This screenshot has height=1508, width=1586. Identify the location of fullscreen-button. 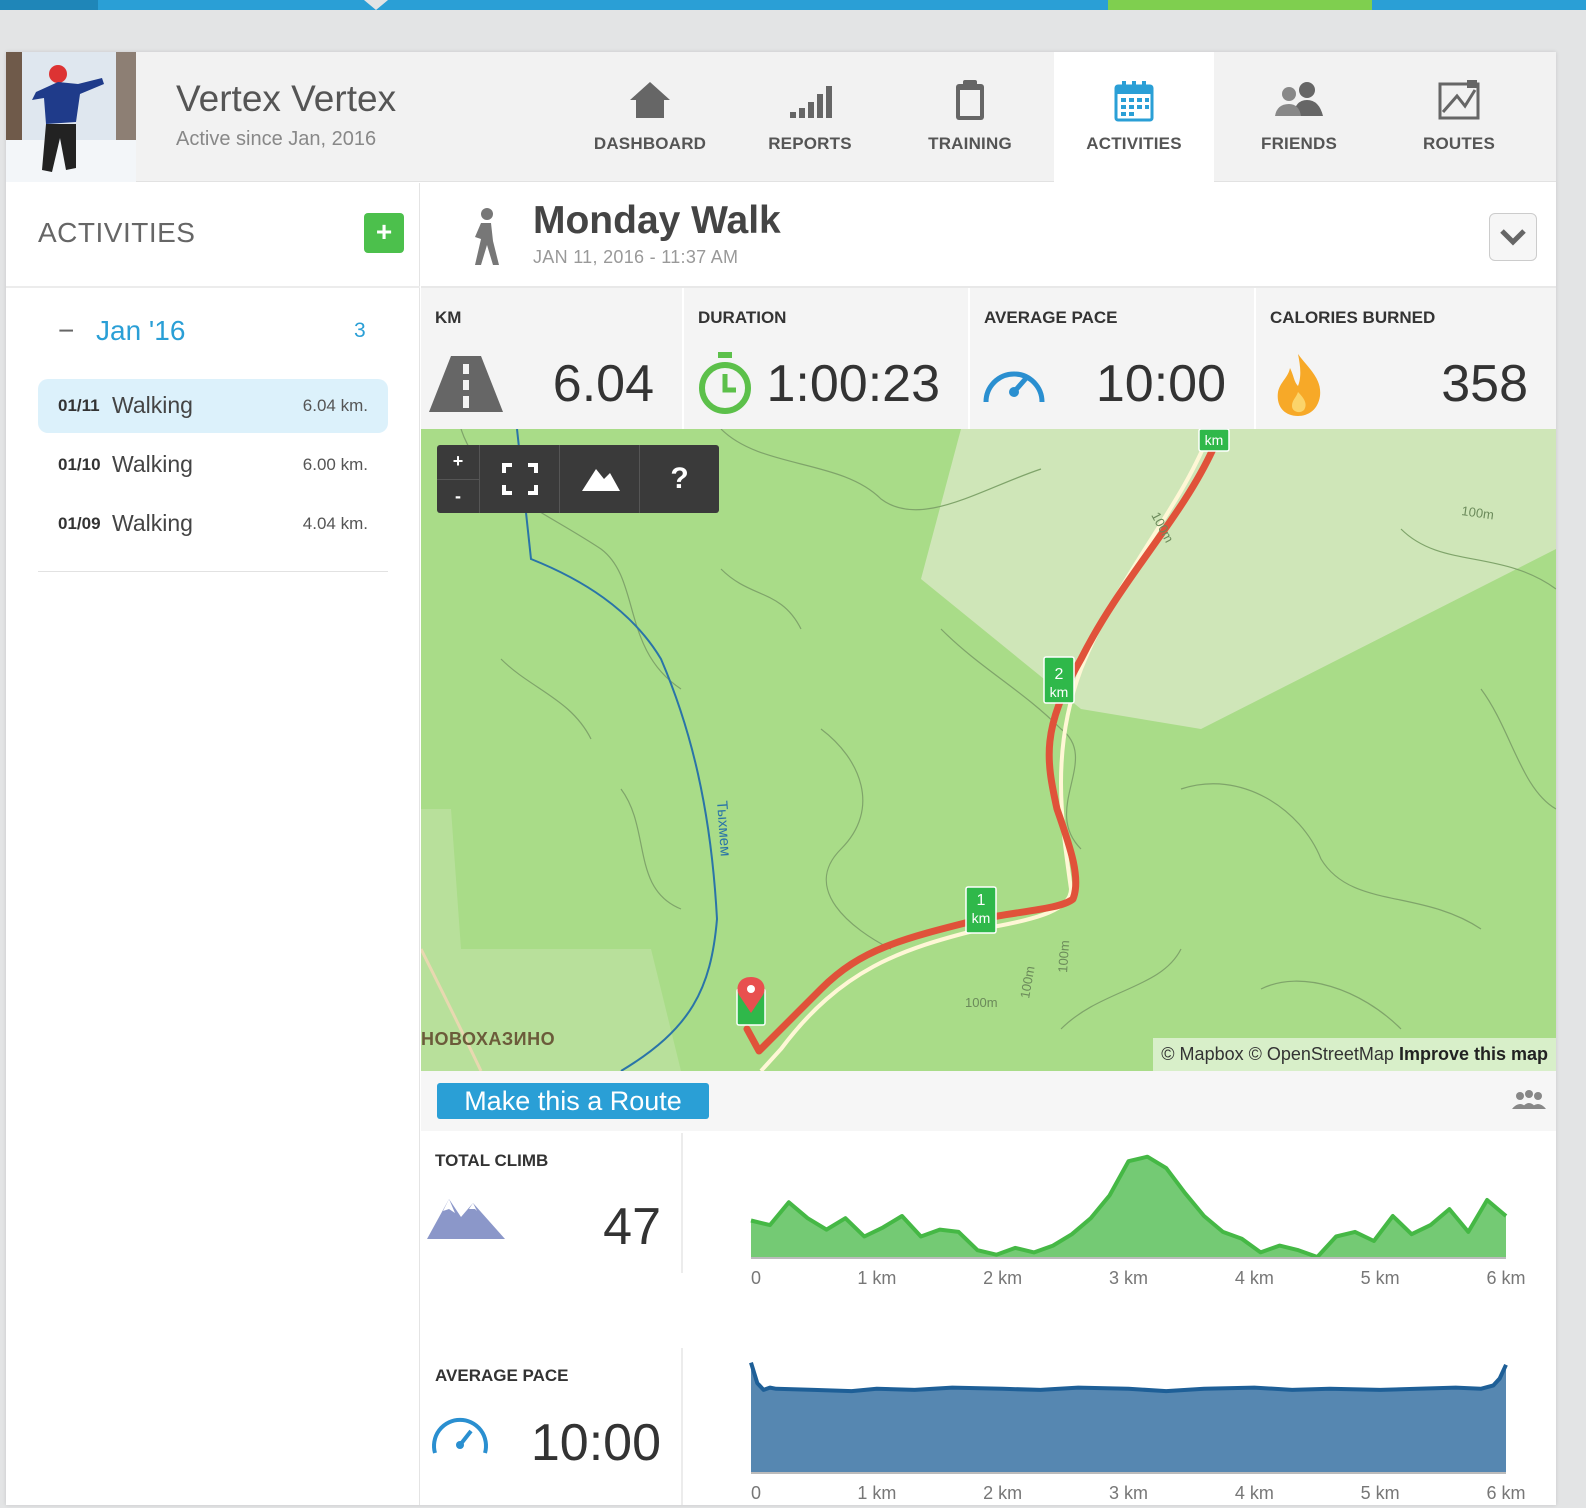
(519, 479).